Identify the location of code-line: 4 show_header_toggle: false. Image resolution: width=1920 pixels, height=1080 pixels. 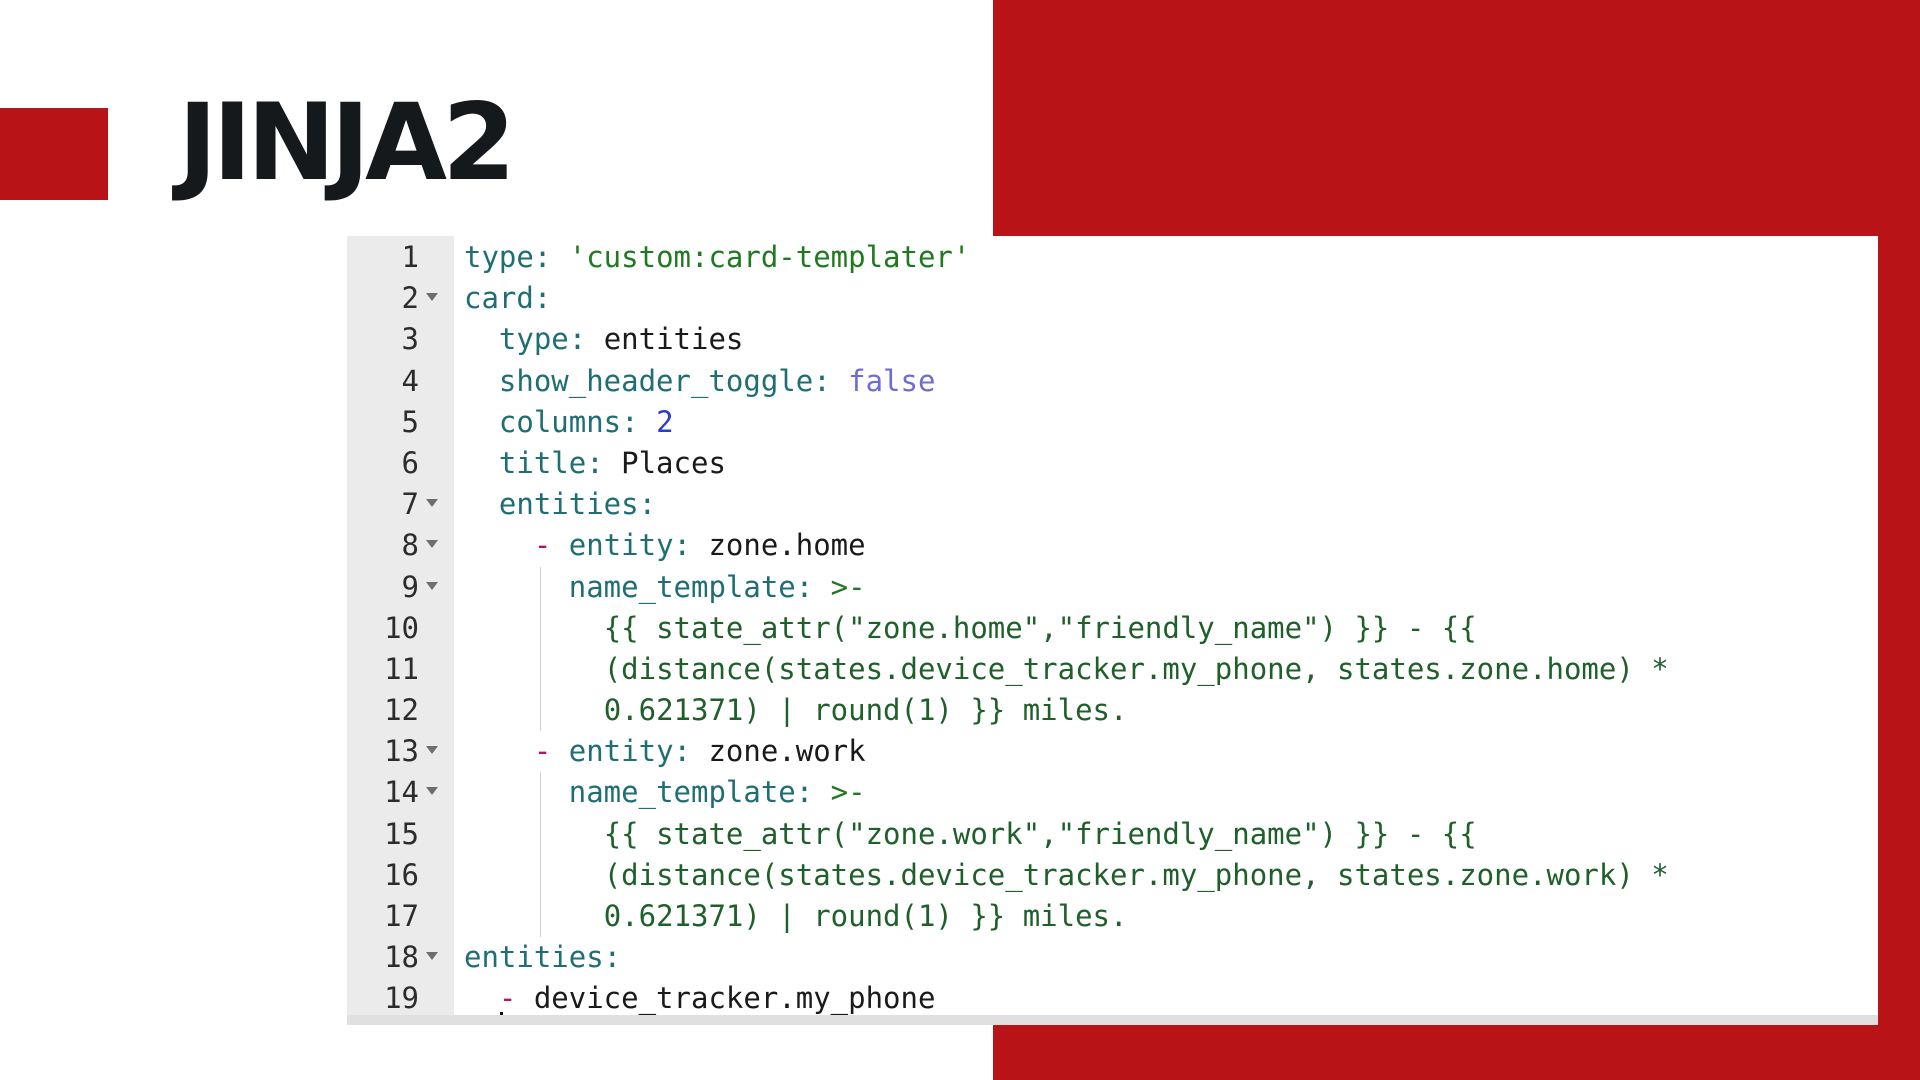
(1112, 381).